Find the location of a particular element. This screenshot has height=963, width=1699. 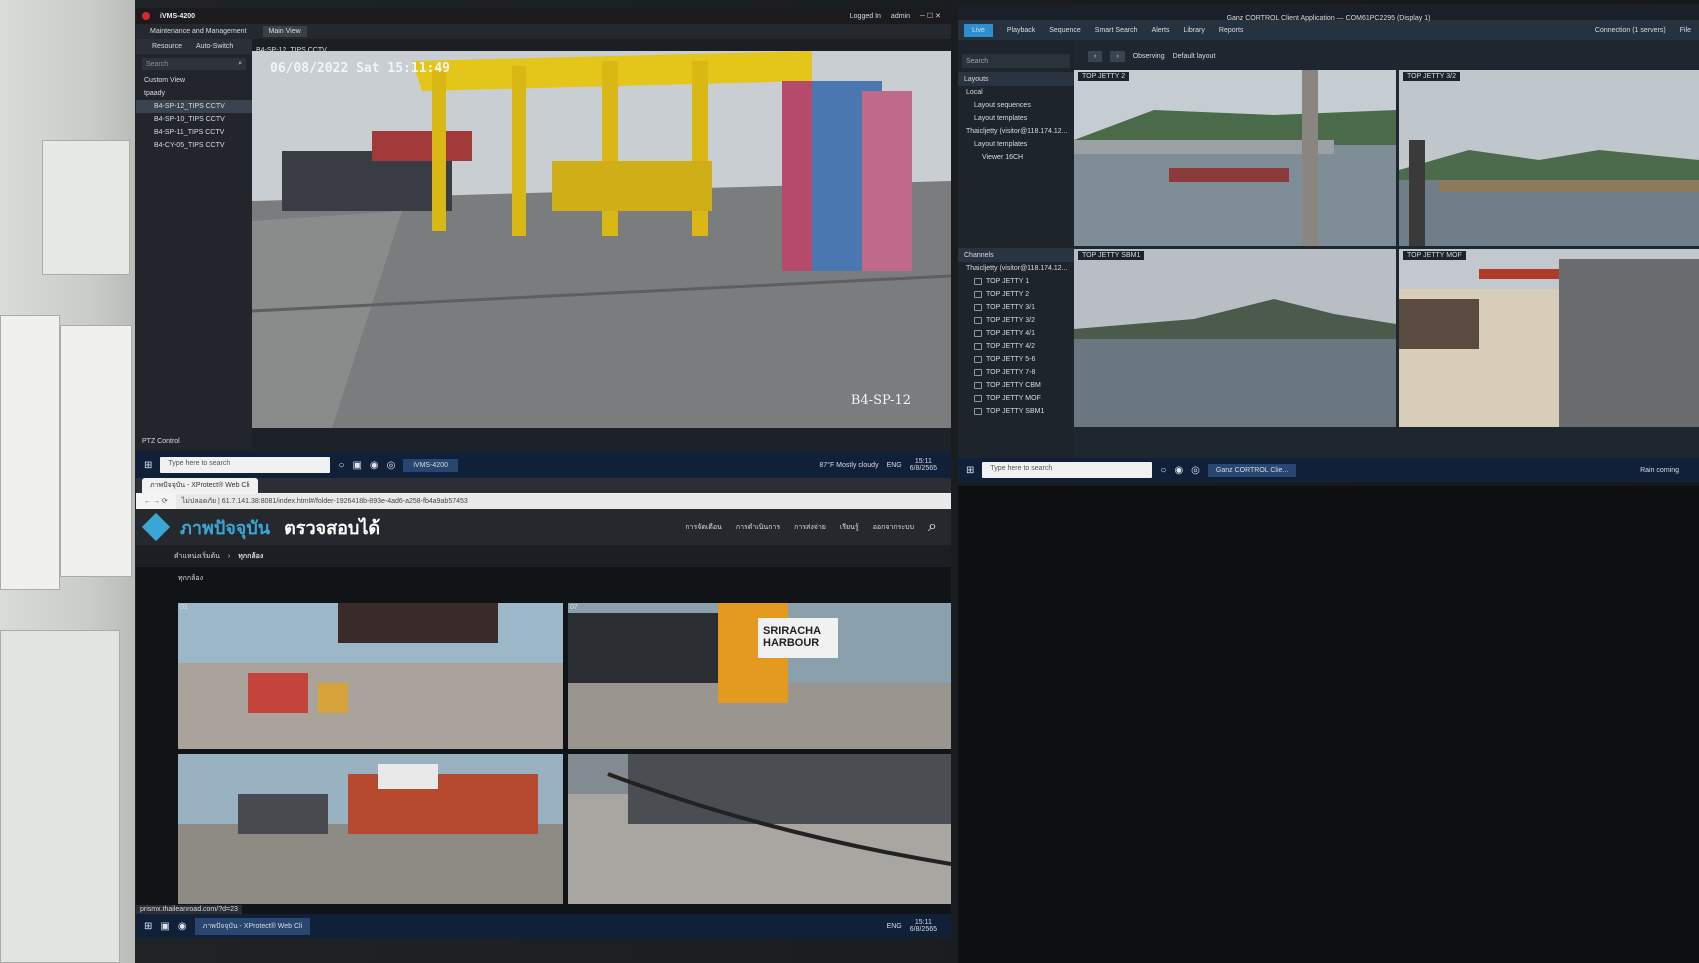

admin-label: admin is located at coordinates (900, 16).